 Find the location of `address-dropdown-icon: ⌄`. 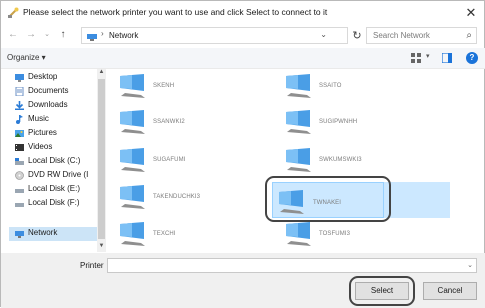

address-dropdown-icon: ⌄ is located at coordinates (323, 34).